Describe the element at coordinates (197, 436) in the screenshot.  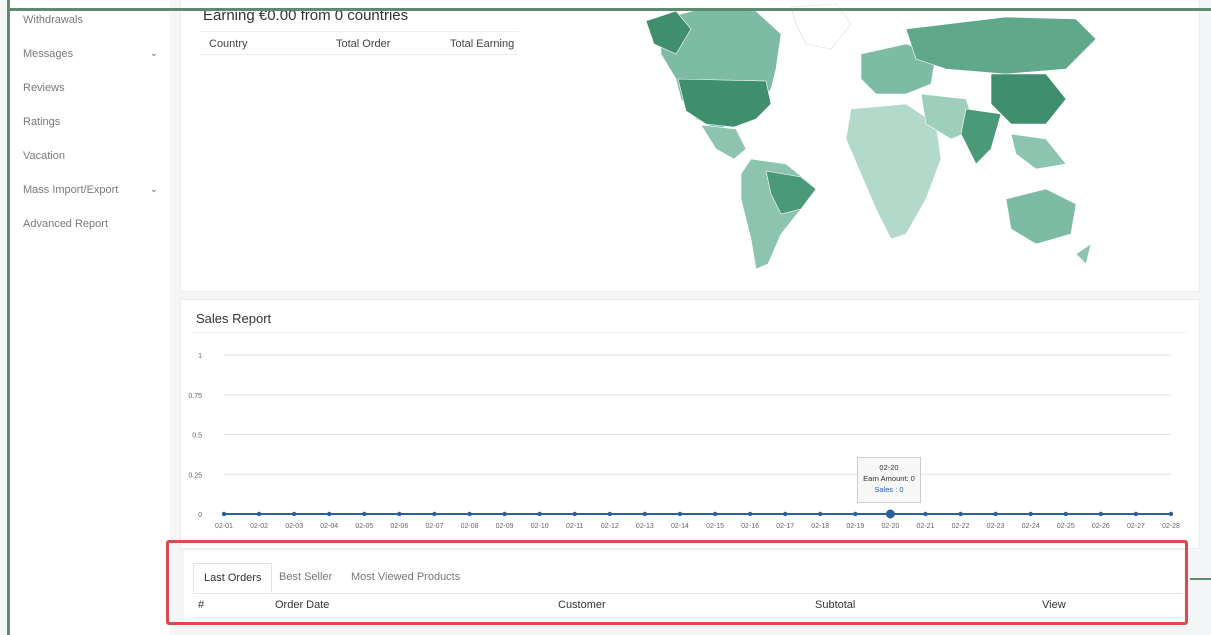
I see `y-tick-label: 0.5` at that location.